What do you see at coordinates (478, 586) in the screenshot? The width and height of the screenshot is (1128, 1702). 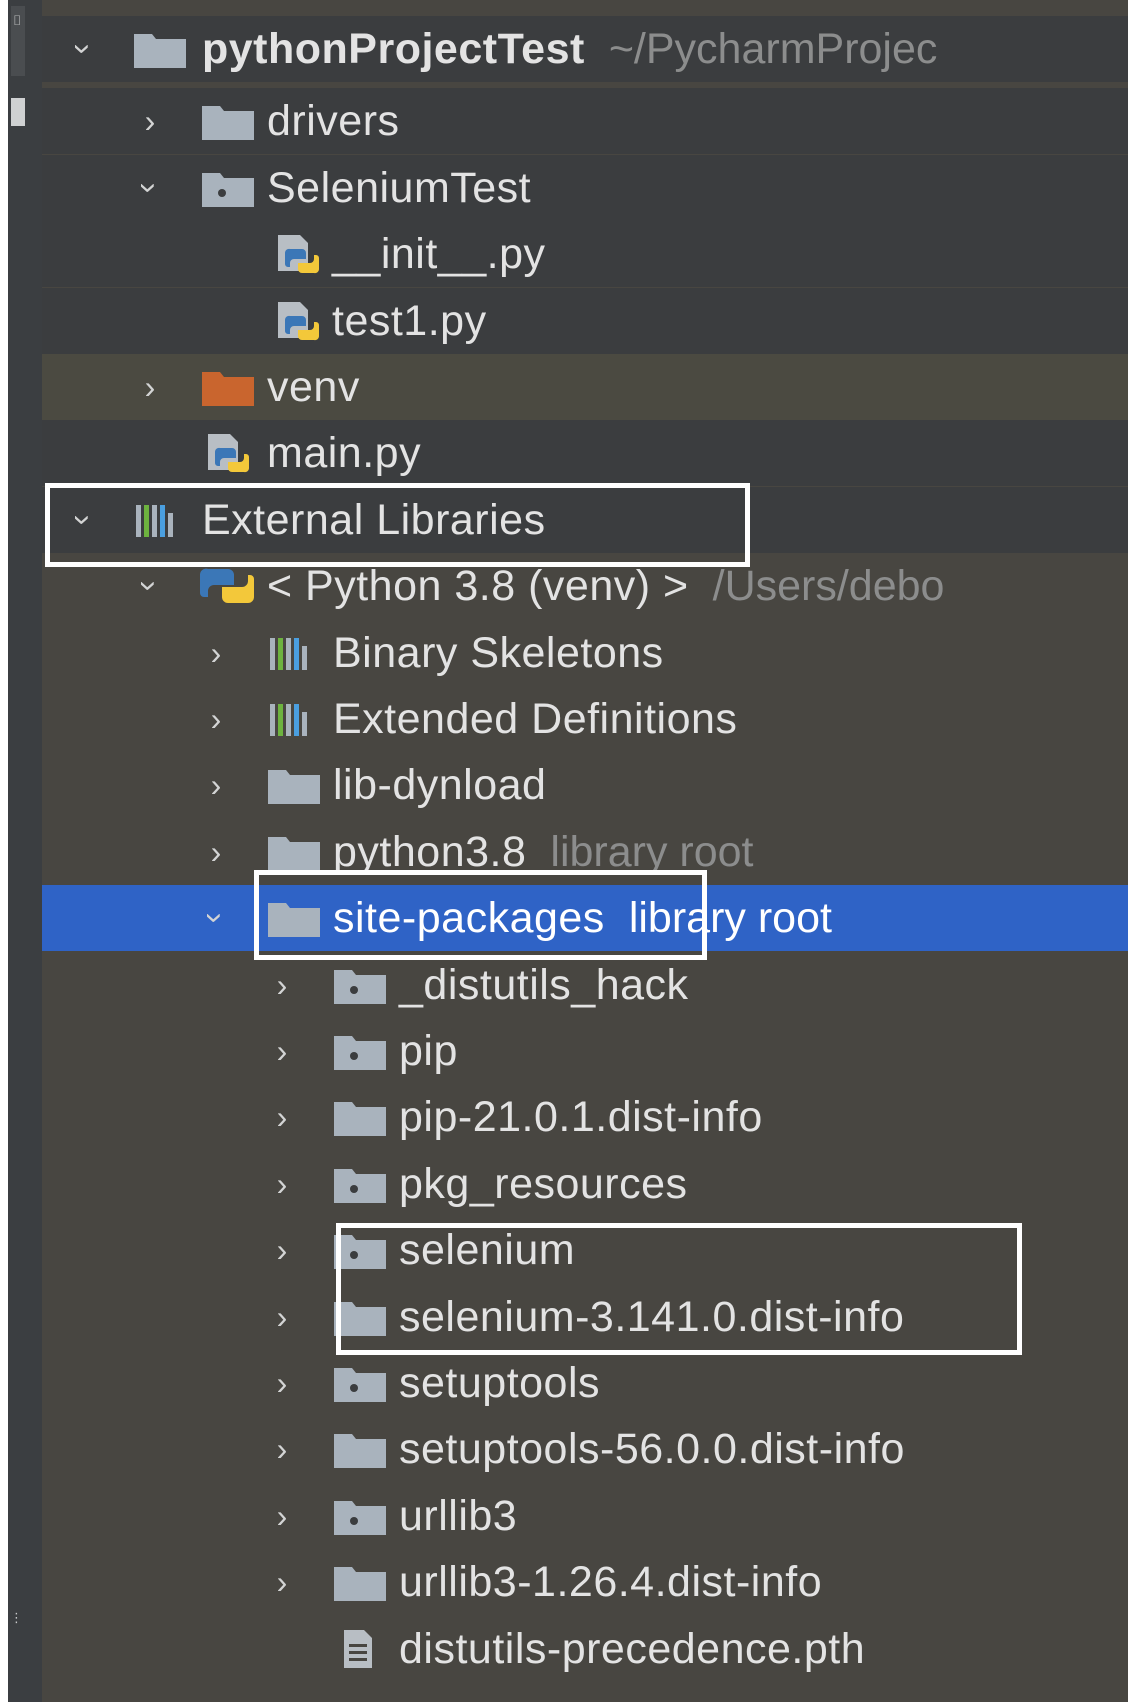 I see `tree-row-label: < Python 3.8 (venv) >` at bounding box center [478, 586].